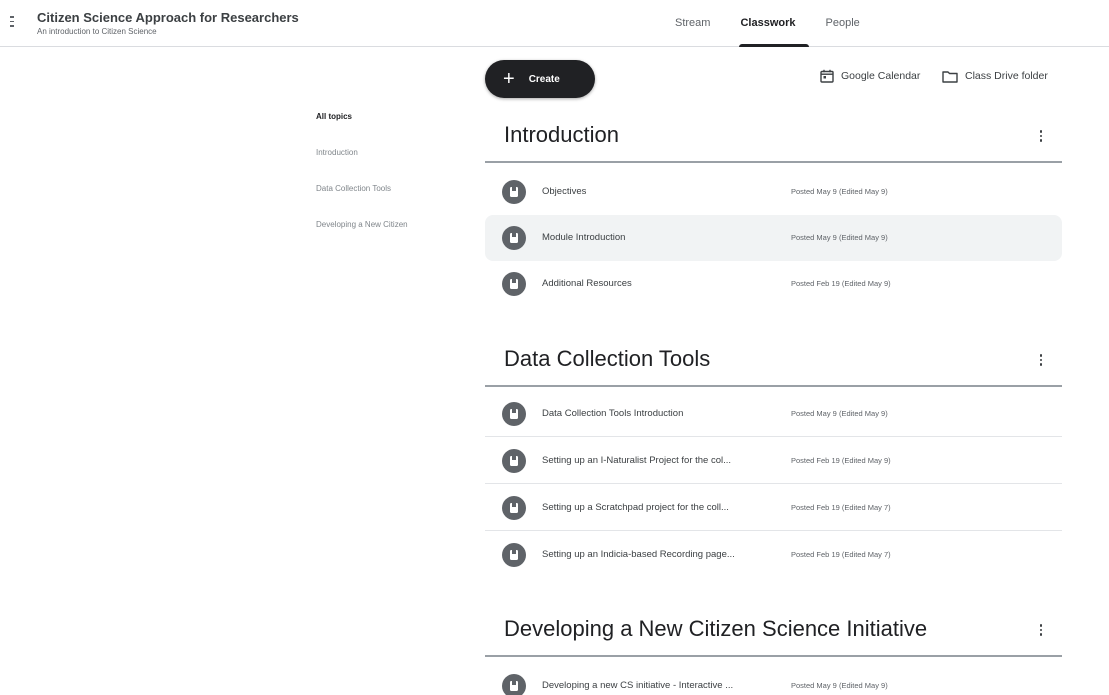 This screenshot has width=1109, height=695. I want to click on class-subtitle: An introduction to Citizen Science, so click(97, 31).